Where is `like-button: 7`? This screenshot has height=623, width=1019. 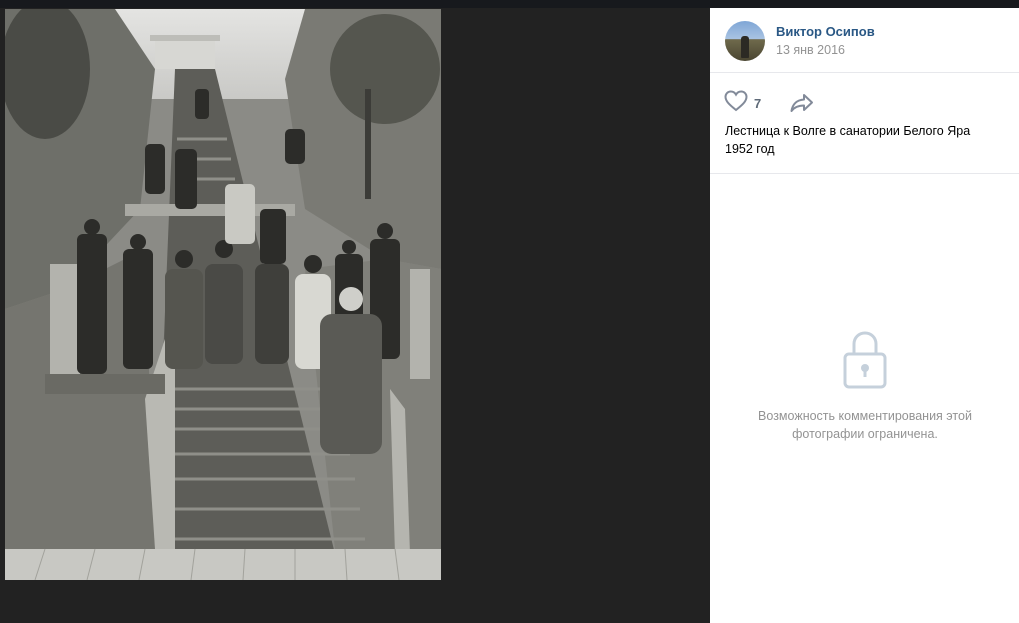 like-button: 7 is located at coordinates (743, 103).